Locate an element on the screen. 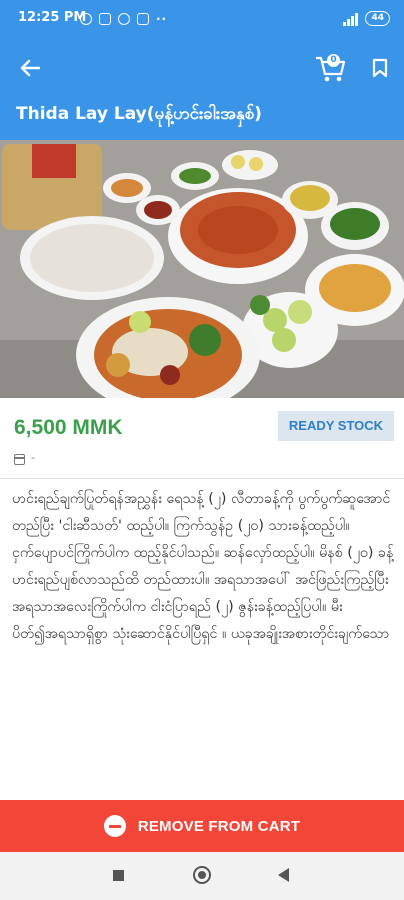 The width and height of the screenshot is (404, 900). remove-from-cart-button: REMOVE FROM CART is located at coordinates (202, 826).